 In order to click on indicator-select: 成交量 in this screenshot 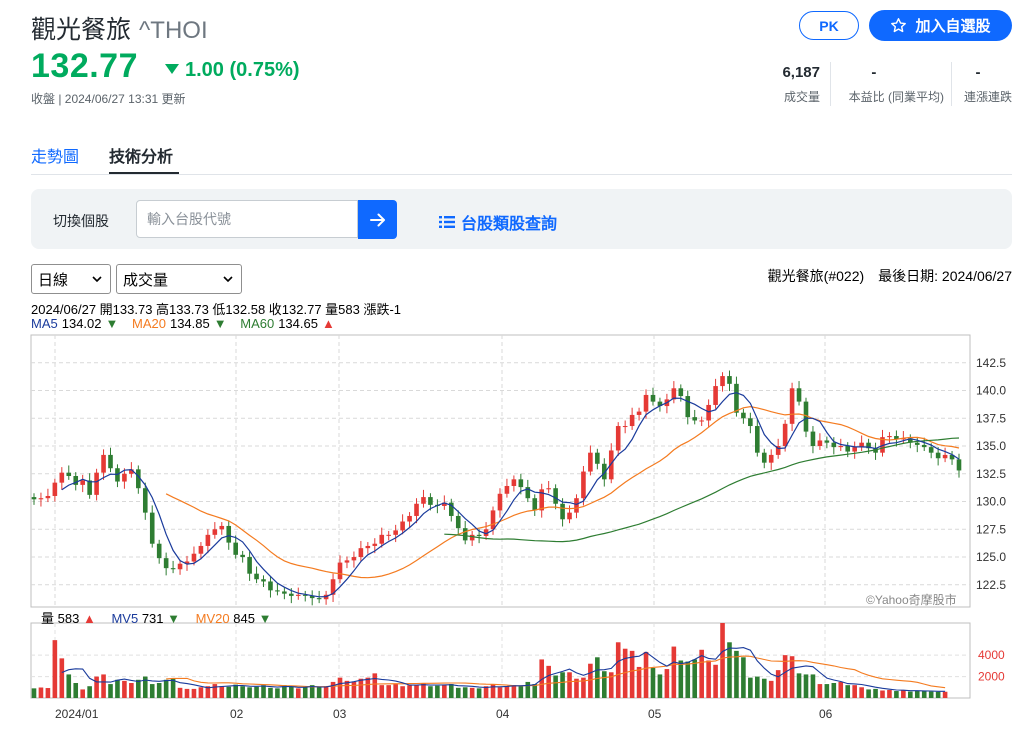, I will do `click(179, 279)`.